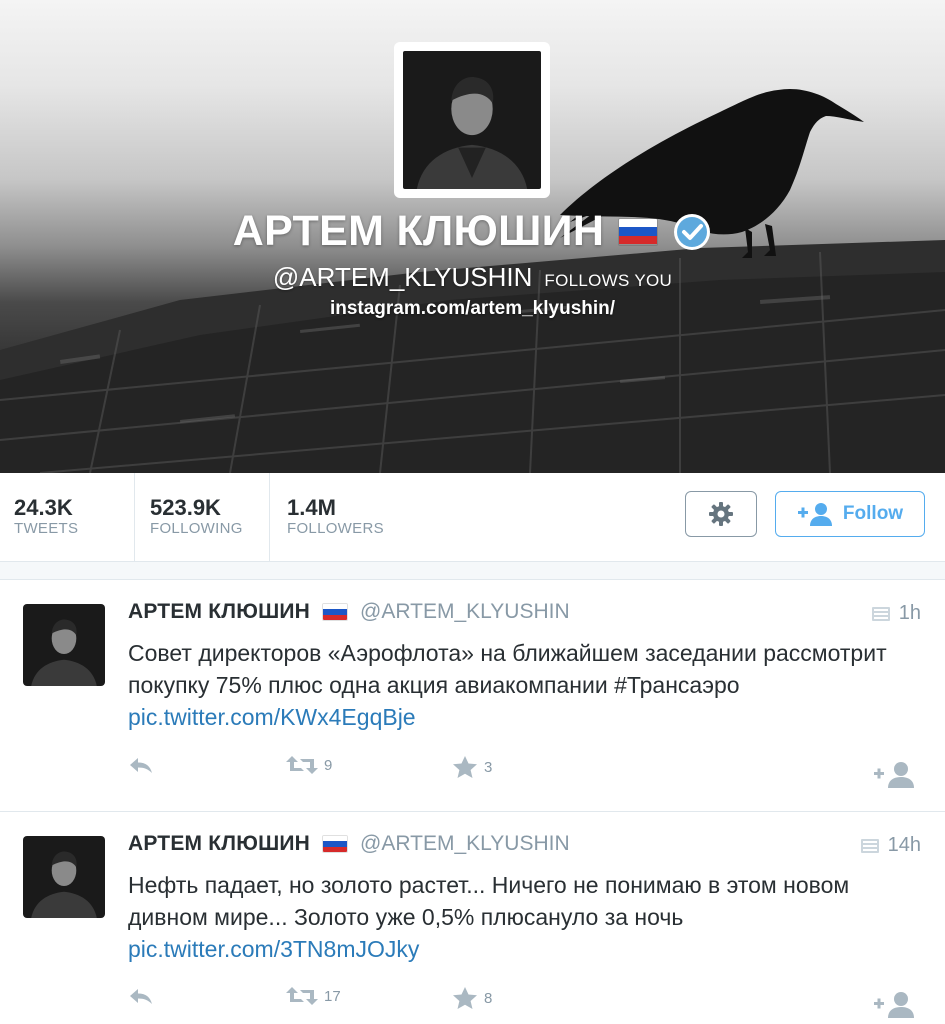  I want to click on profile-name: АРТЕМ КЛЮШИН, so click(418, 231).